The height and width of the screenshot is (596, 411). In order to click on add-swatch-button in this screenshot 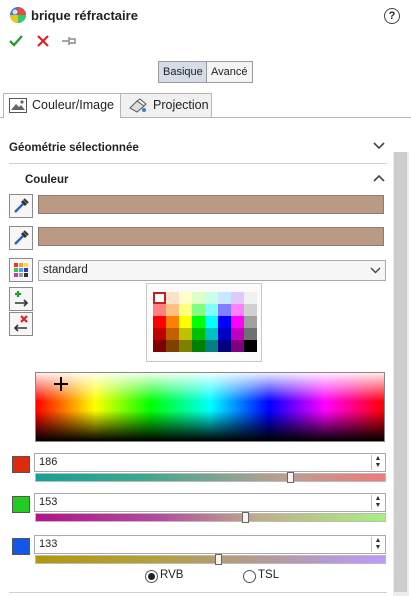, I will do `click(21, 299)`.